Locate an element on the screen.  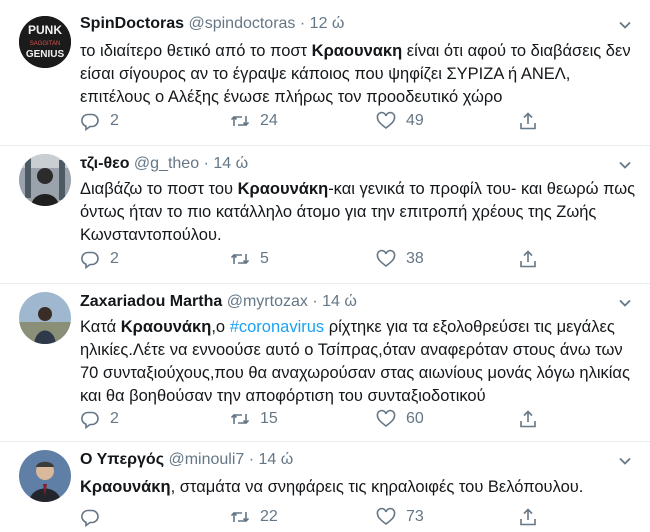
like-button: 60 is located at coordinates (400, 419).